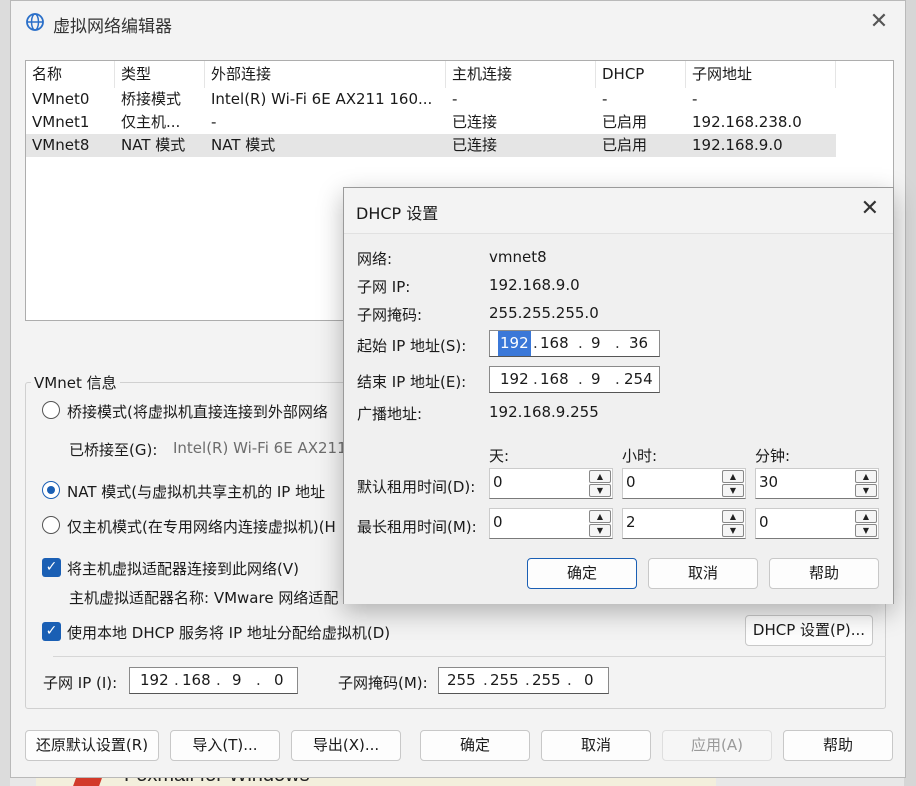  What do you see at coordinates (213, 680) in the screenshot?
I see `subnet-ip-input: 192 . 168 . 9 . 0` at bounding box center [213, 680].